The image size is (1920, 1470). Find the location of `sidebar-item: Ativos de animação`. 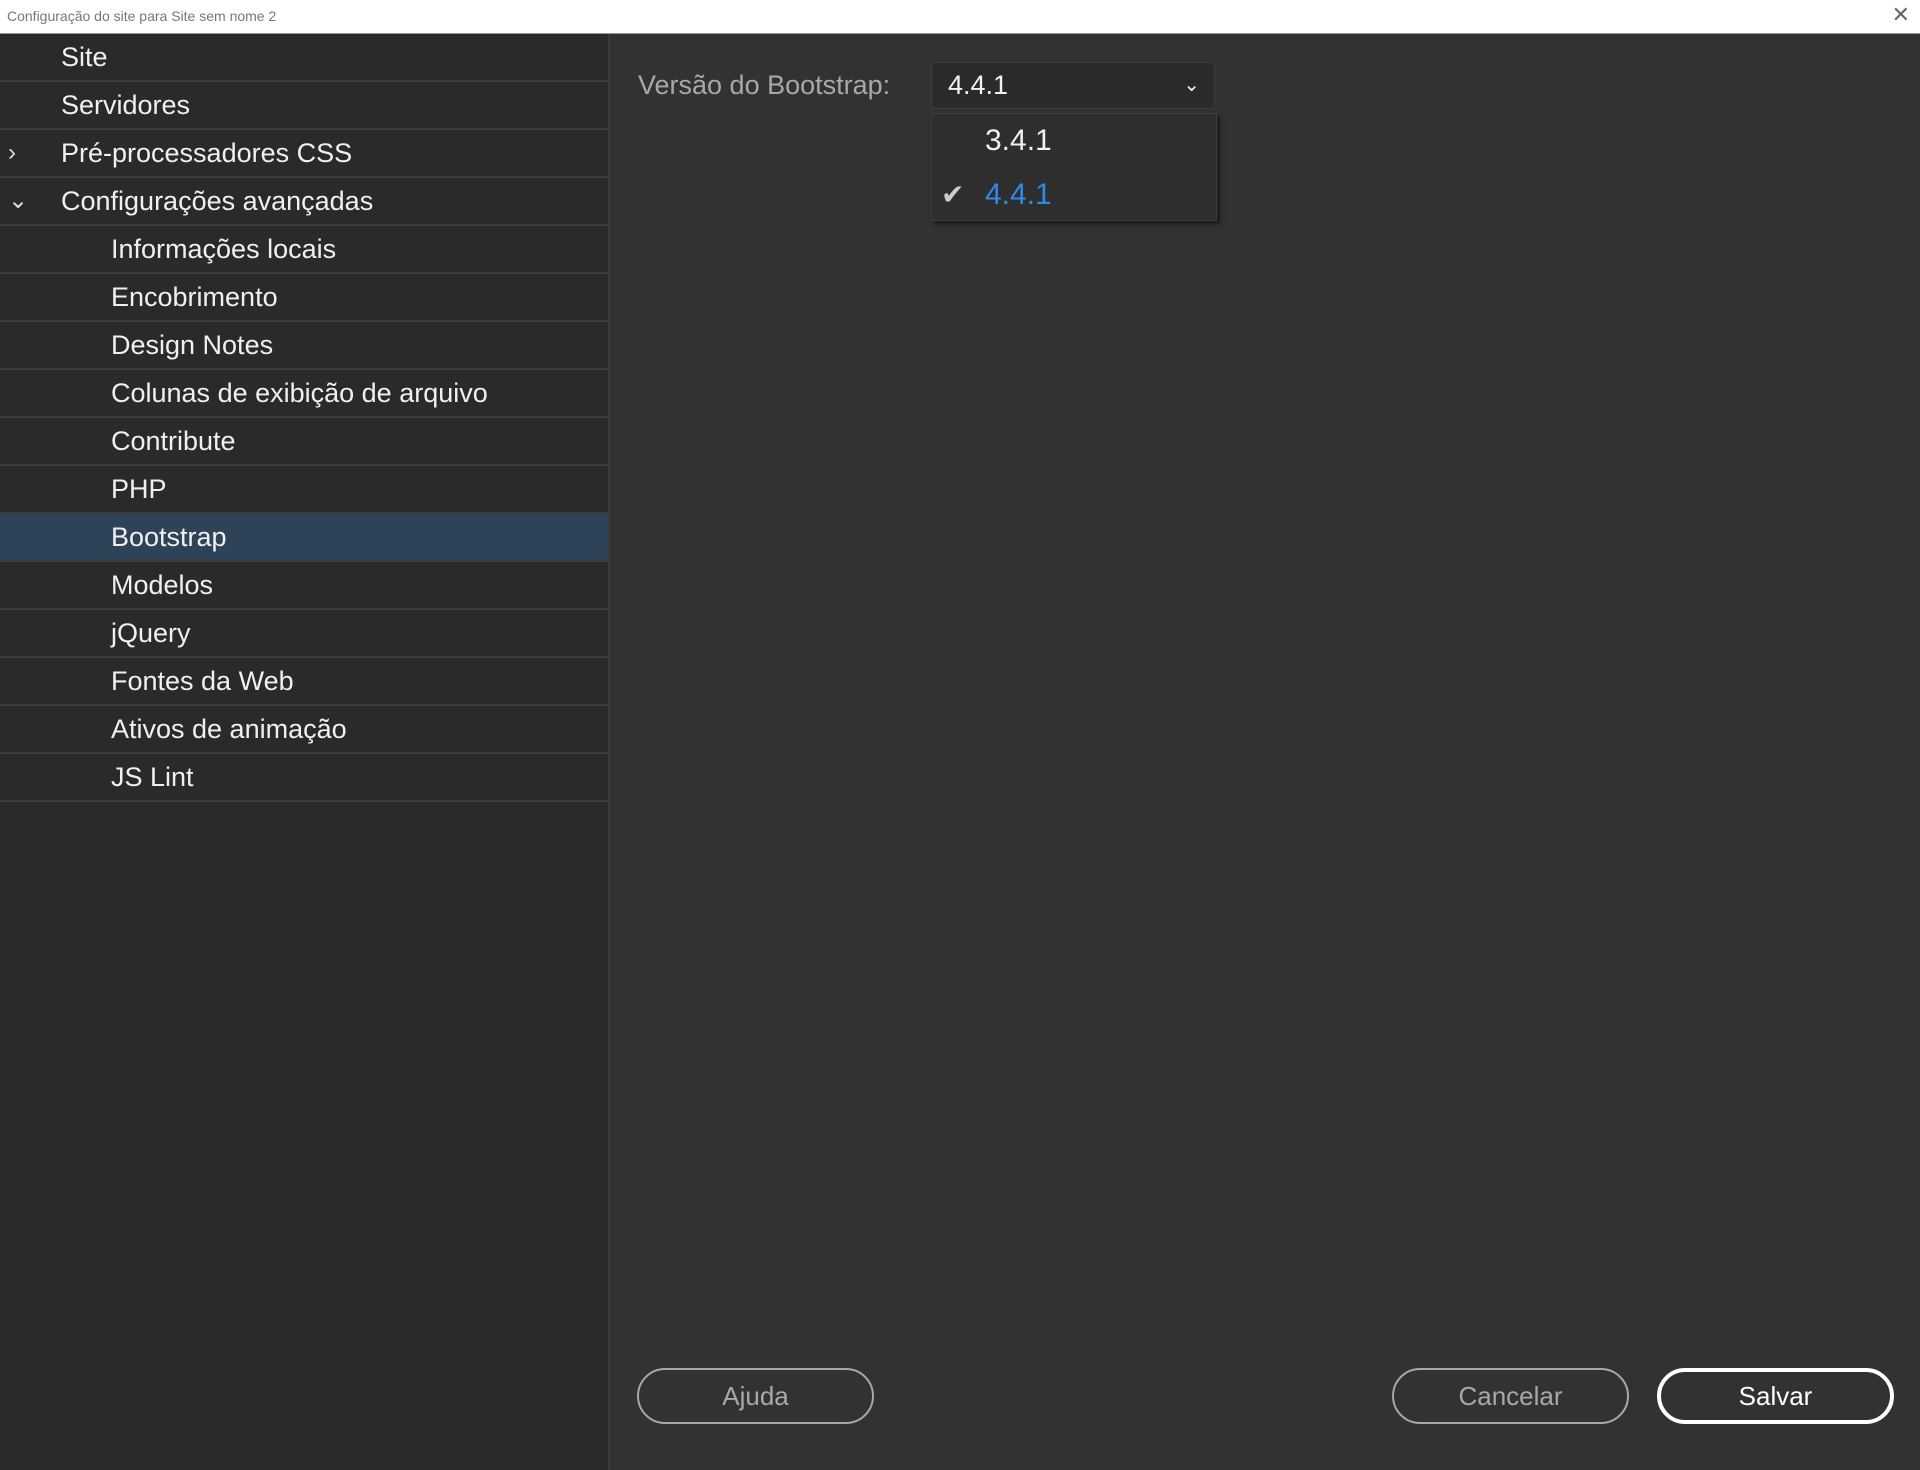

sidebar-item: Ativos de animação is located at coordinates (304, 730).